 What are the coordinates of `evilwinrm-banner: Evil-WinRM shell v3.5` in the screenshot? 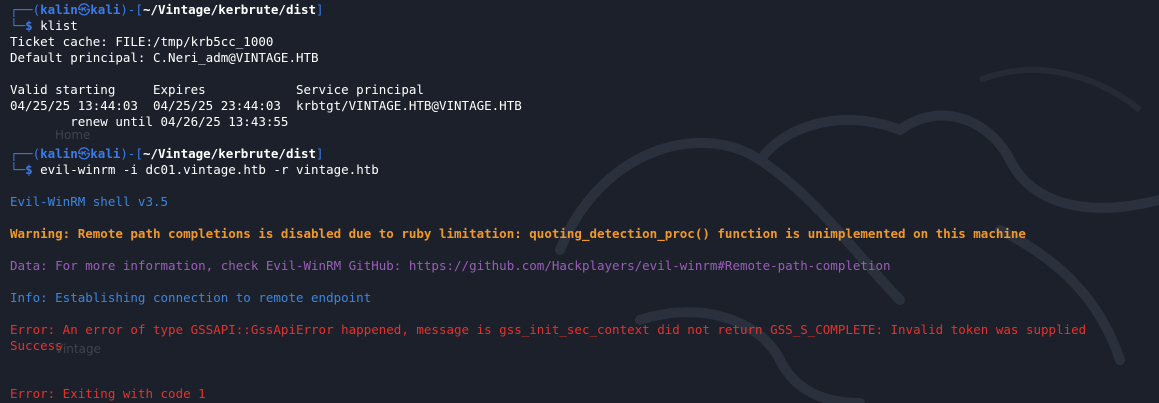 It's located at (89, 201).